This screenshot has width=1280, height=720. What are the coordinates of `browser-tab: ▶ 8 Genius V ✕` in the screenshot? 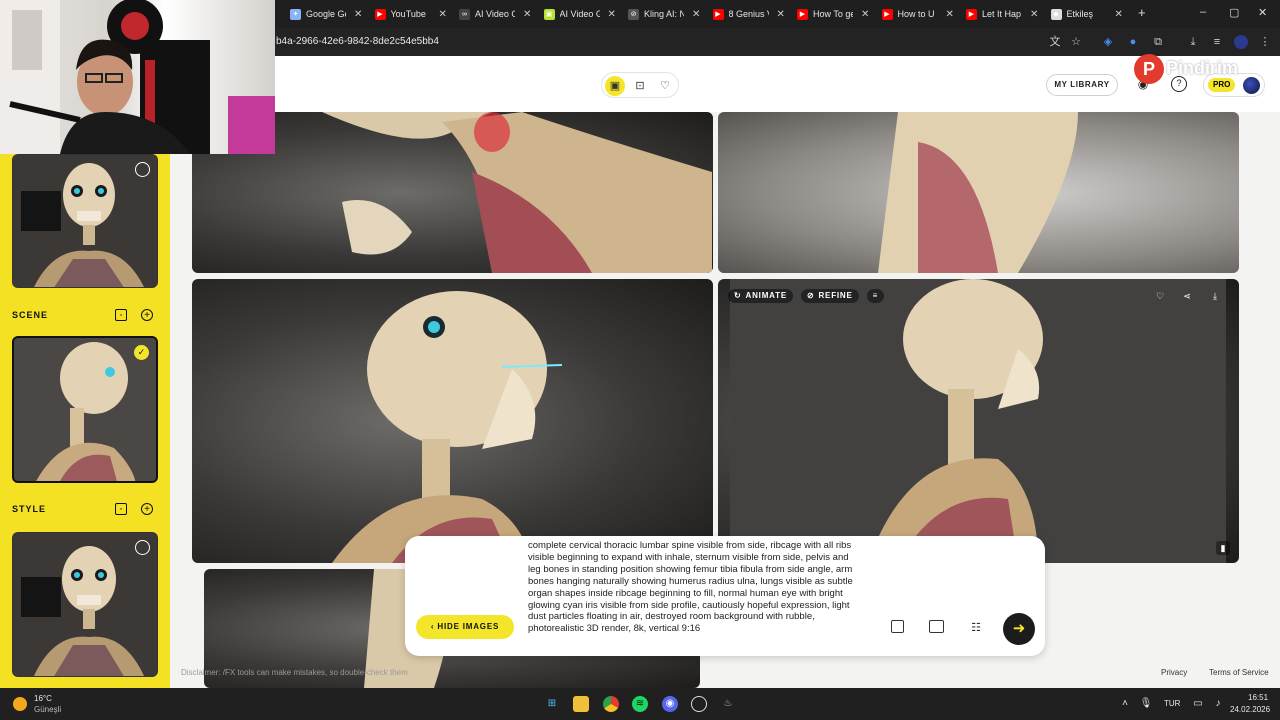 It's located at (748, 14).